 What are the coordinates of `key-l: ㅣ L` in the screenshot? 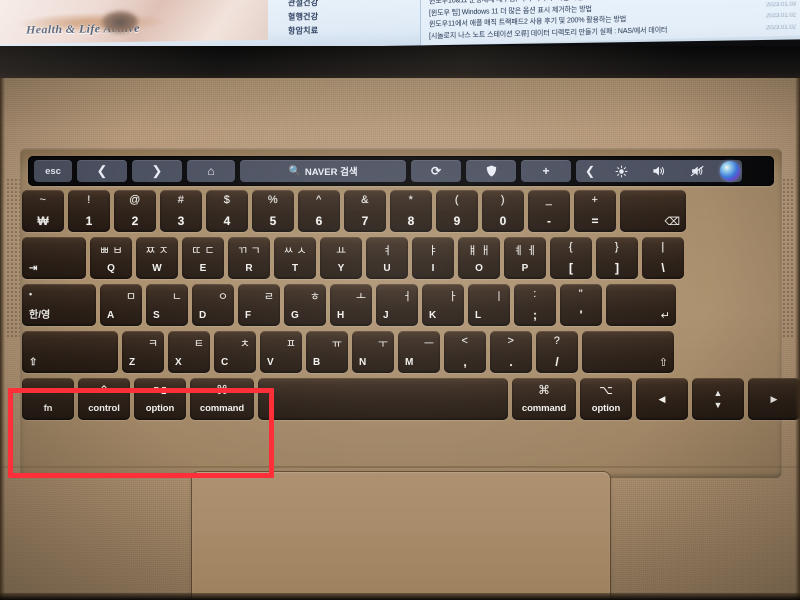 It's located at (489, 305).